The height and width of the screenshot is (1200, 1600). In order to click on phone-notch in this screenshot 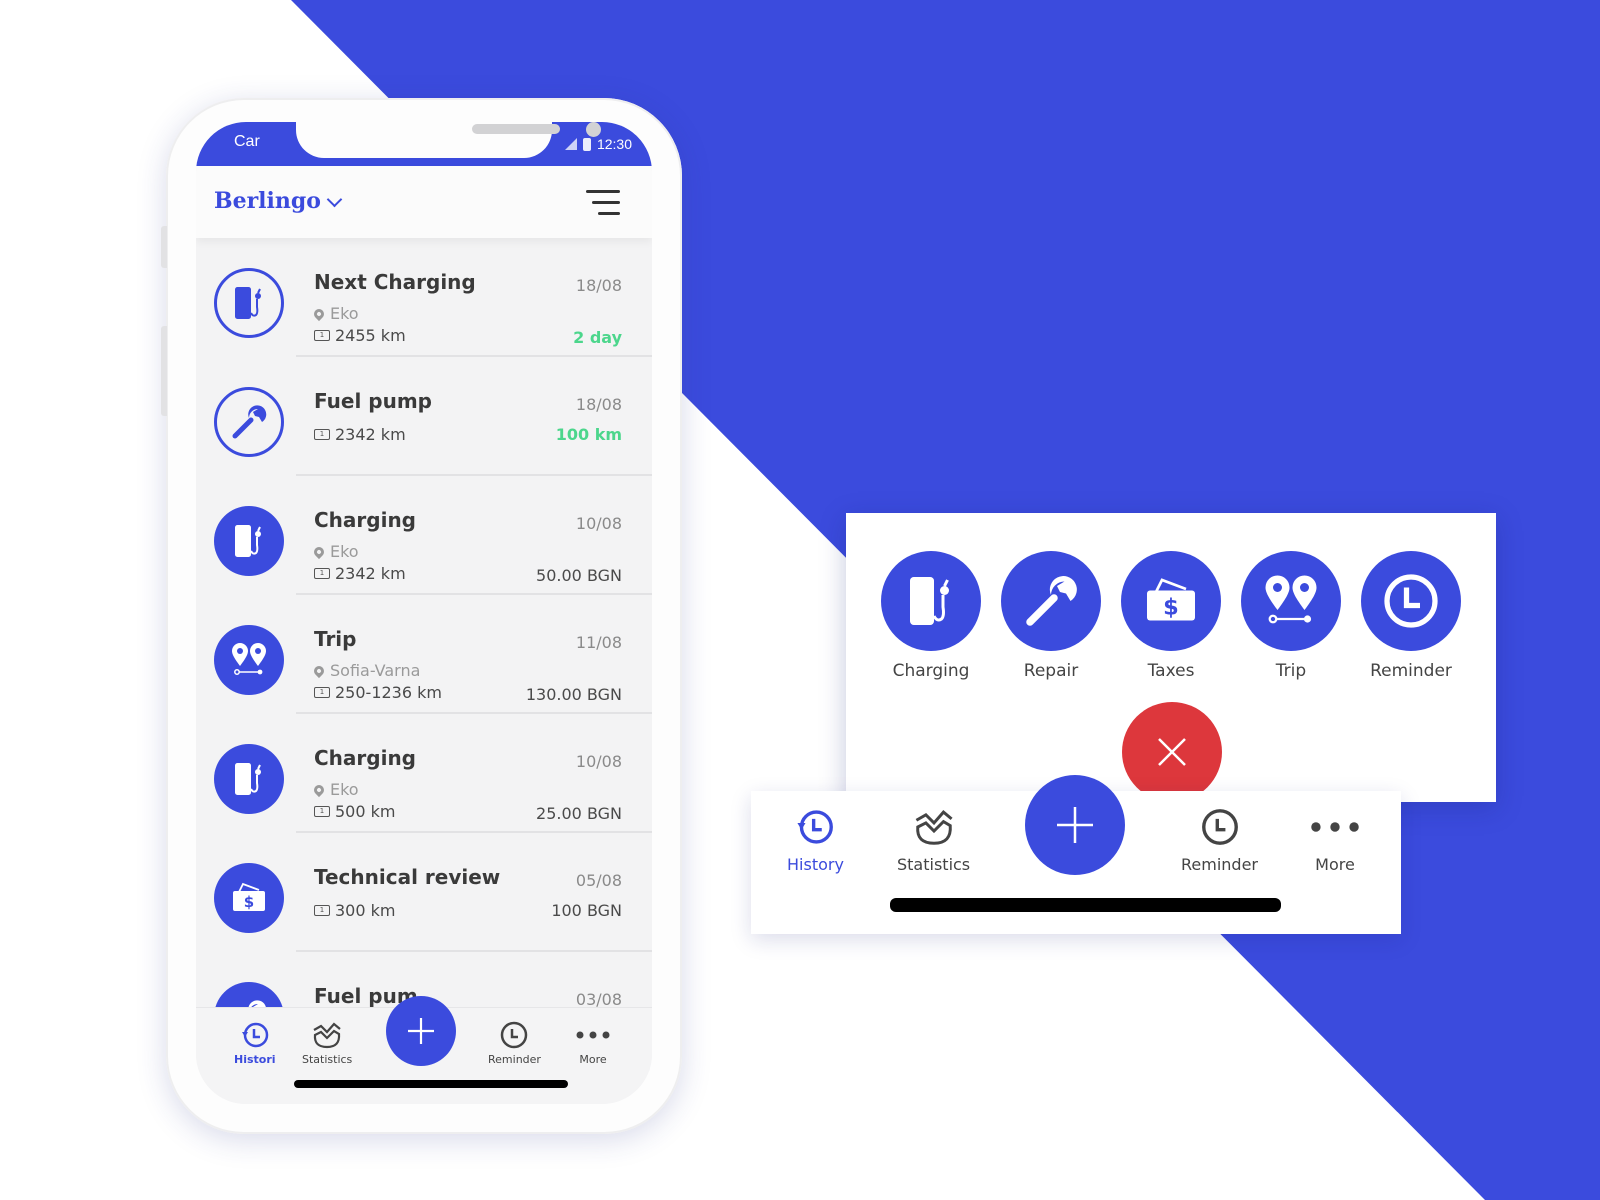, I will do `click(448, 140)`.